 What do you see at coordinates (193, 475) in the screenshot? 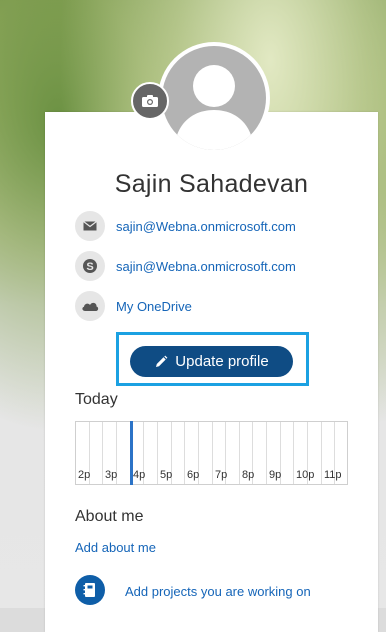
I see `timeline-hour-label: 6p` at bounding box center [193, 475].